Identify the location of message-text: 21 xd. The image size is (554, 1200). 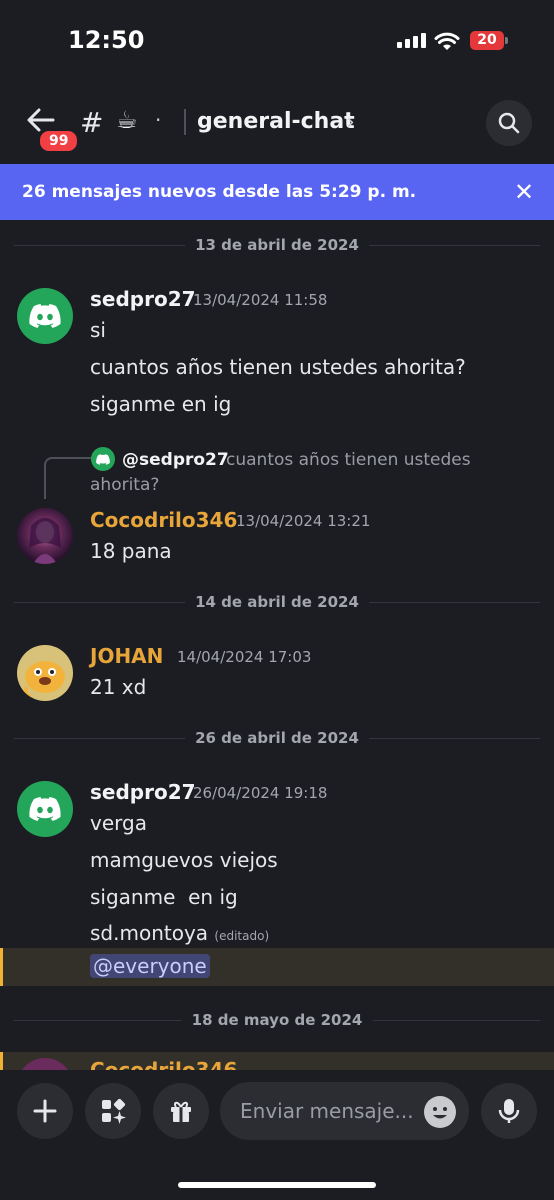
(118, 687).